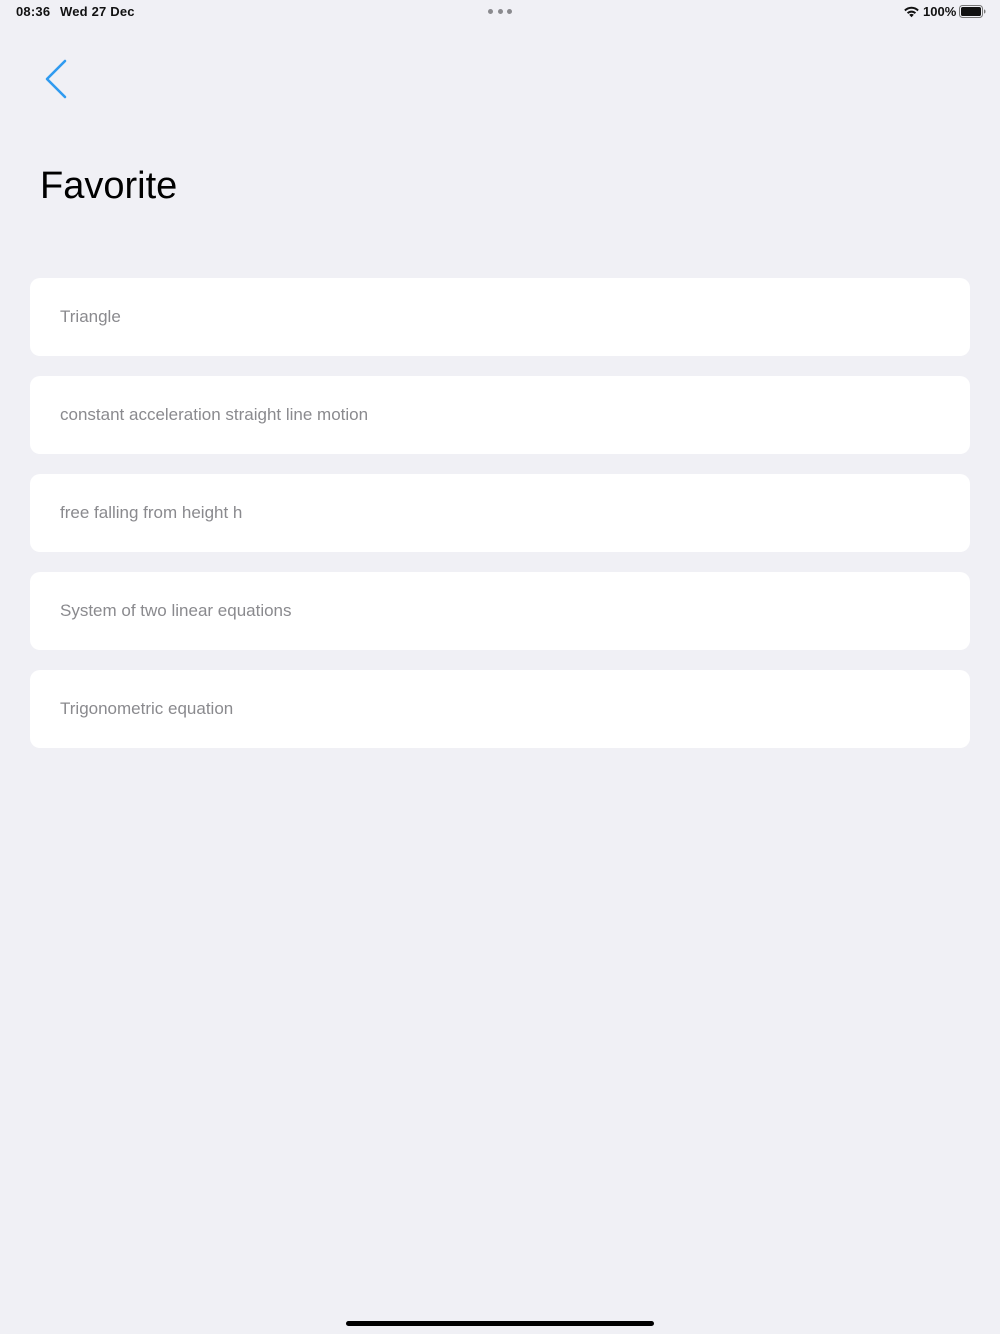  What do you see at coordinates (500, 611) in the screenshot?
I see `list-item: System of two linear equations` at bounding box center [500, 611].